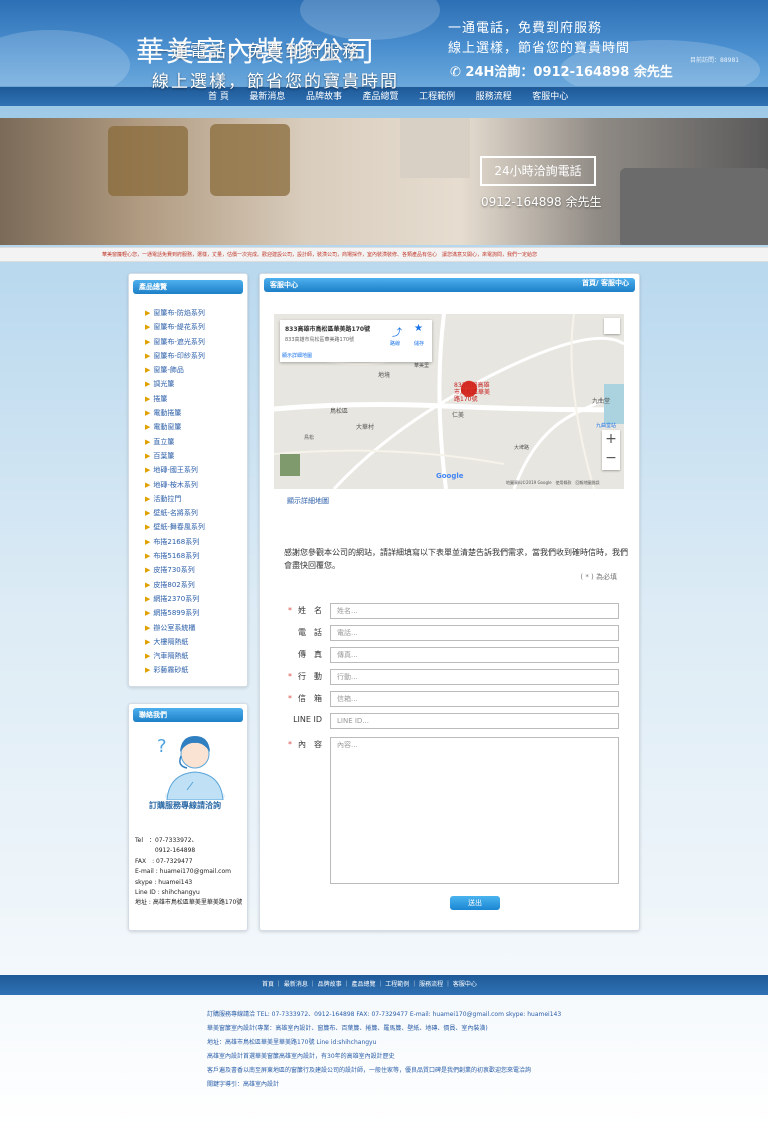 The width and height of the screenshot is (768, 1127). What do you see at coordinates (339, 411) in the screenshot?
I see `map-label: 鳥松區` at bounding box center [339, 411].